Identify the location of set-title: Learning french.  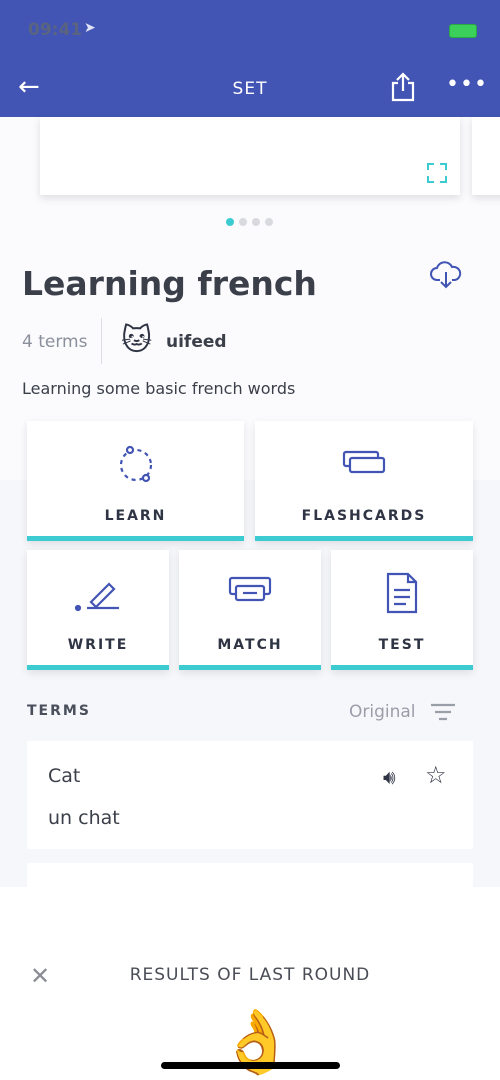
(169, 283).